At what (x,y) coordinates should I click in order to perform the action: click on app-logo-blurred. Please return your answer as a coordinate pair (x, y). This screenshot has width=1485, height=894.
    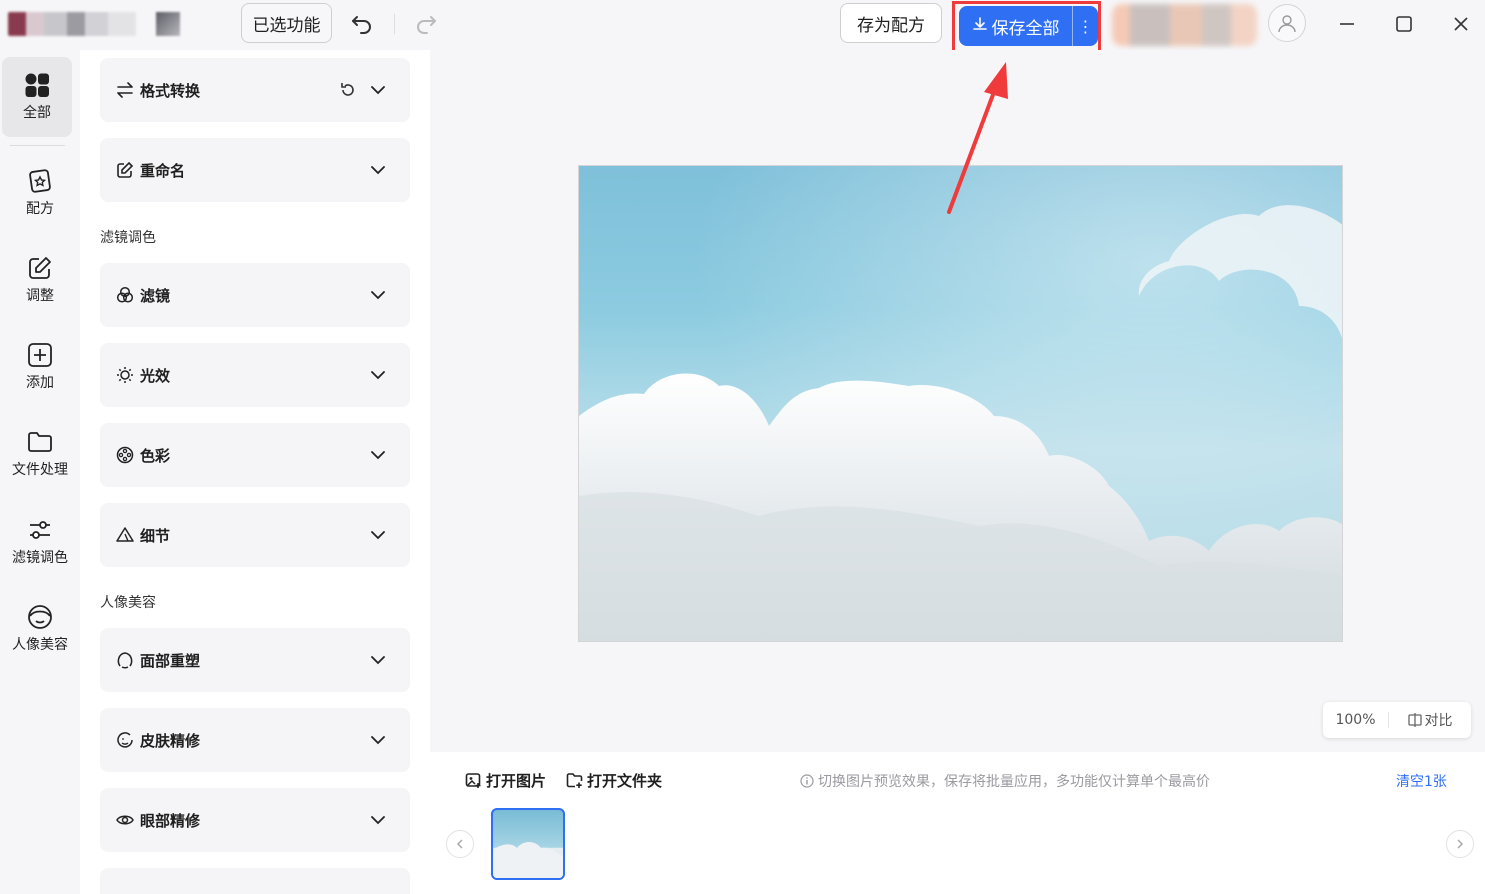
    Looking at the image, I should click on (72, 24).